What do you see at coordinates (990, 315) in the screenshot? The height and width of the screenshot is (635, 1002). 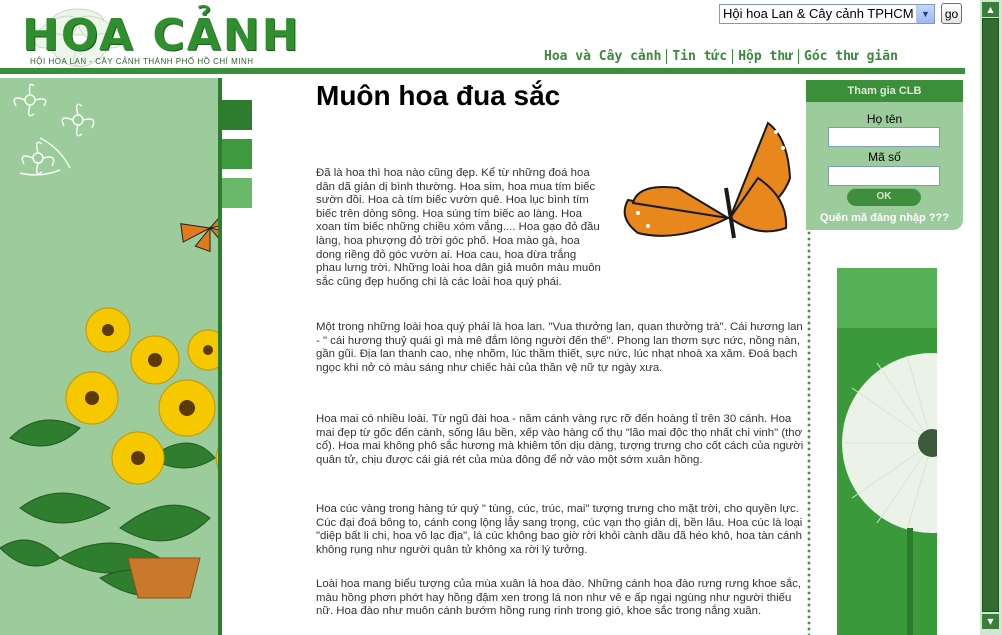 I see `scrollbar-thumb` at bounding box center [990, 315].